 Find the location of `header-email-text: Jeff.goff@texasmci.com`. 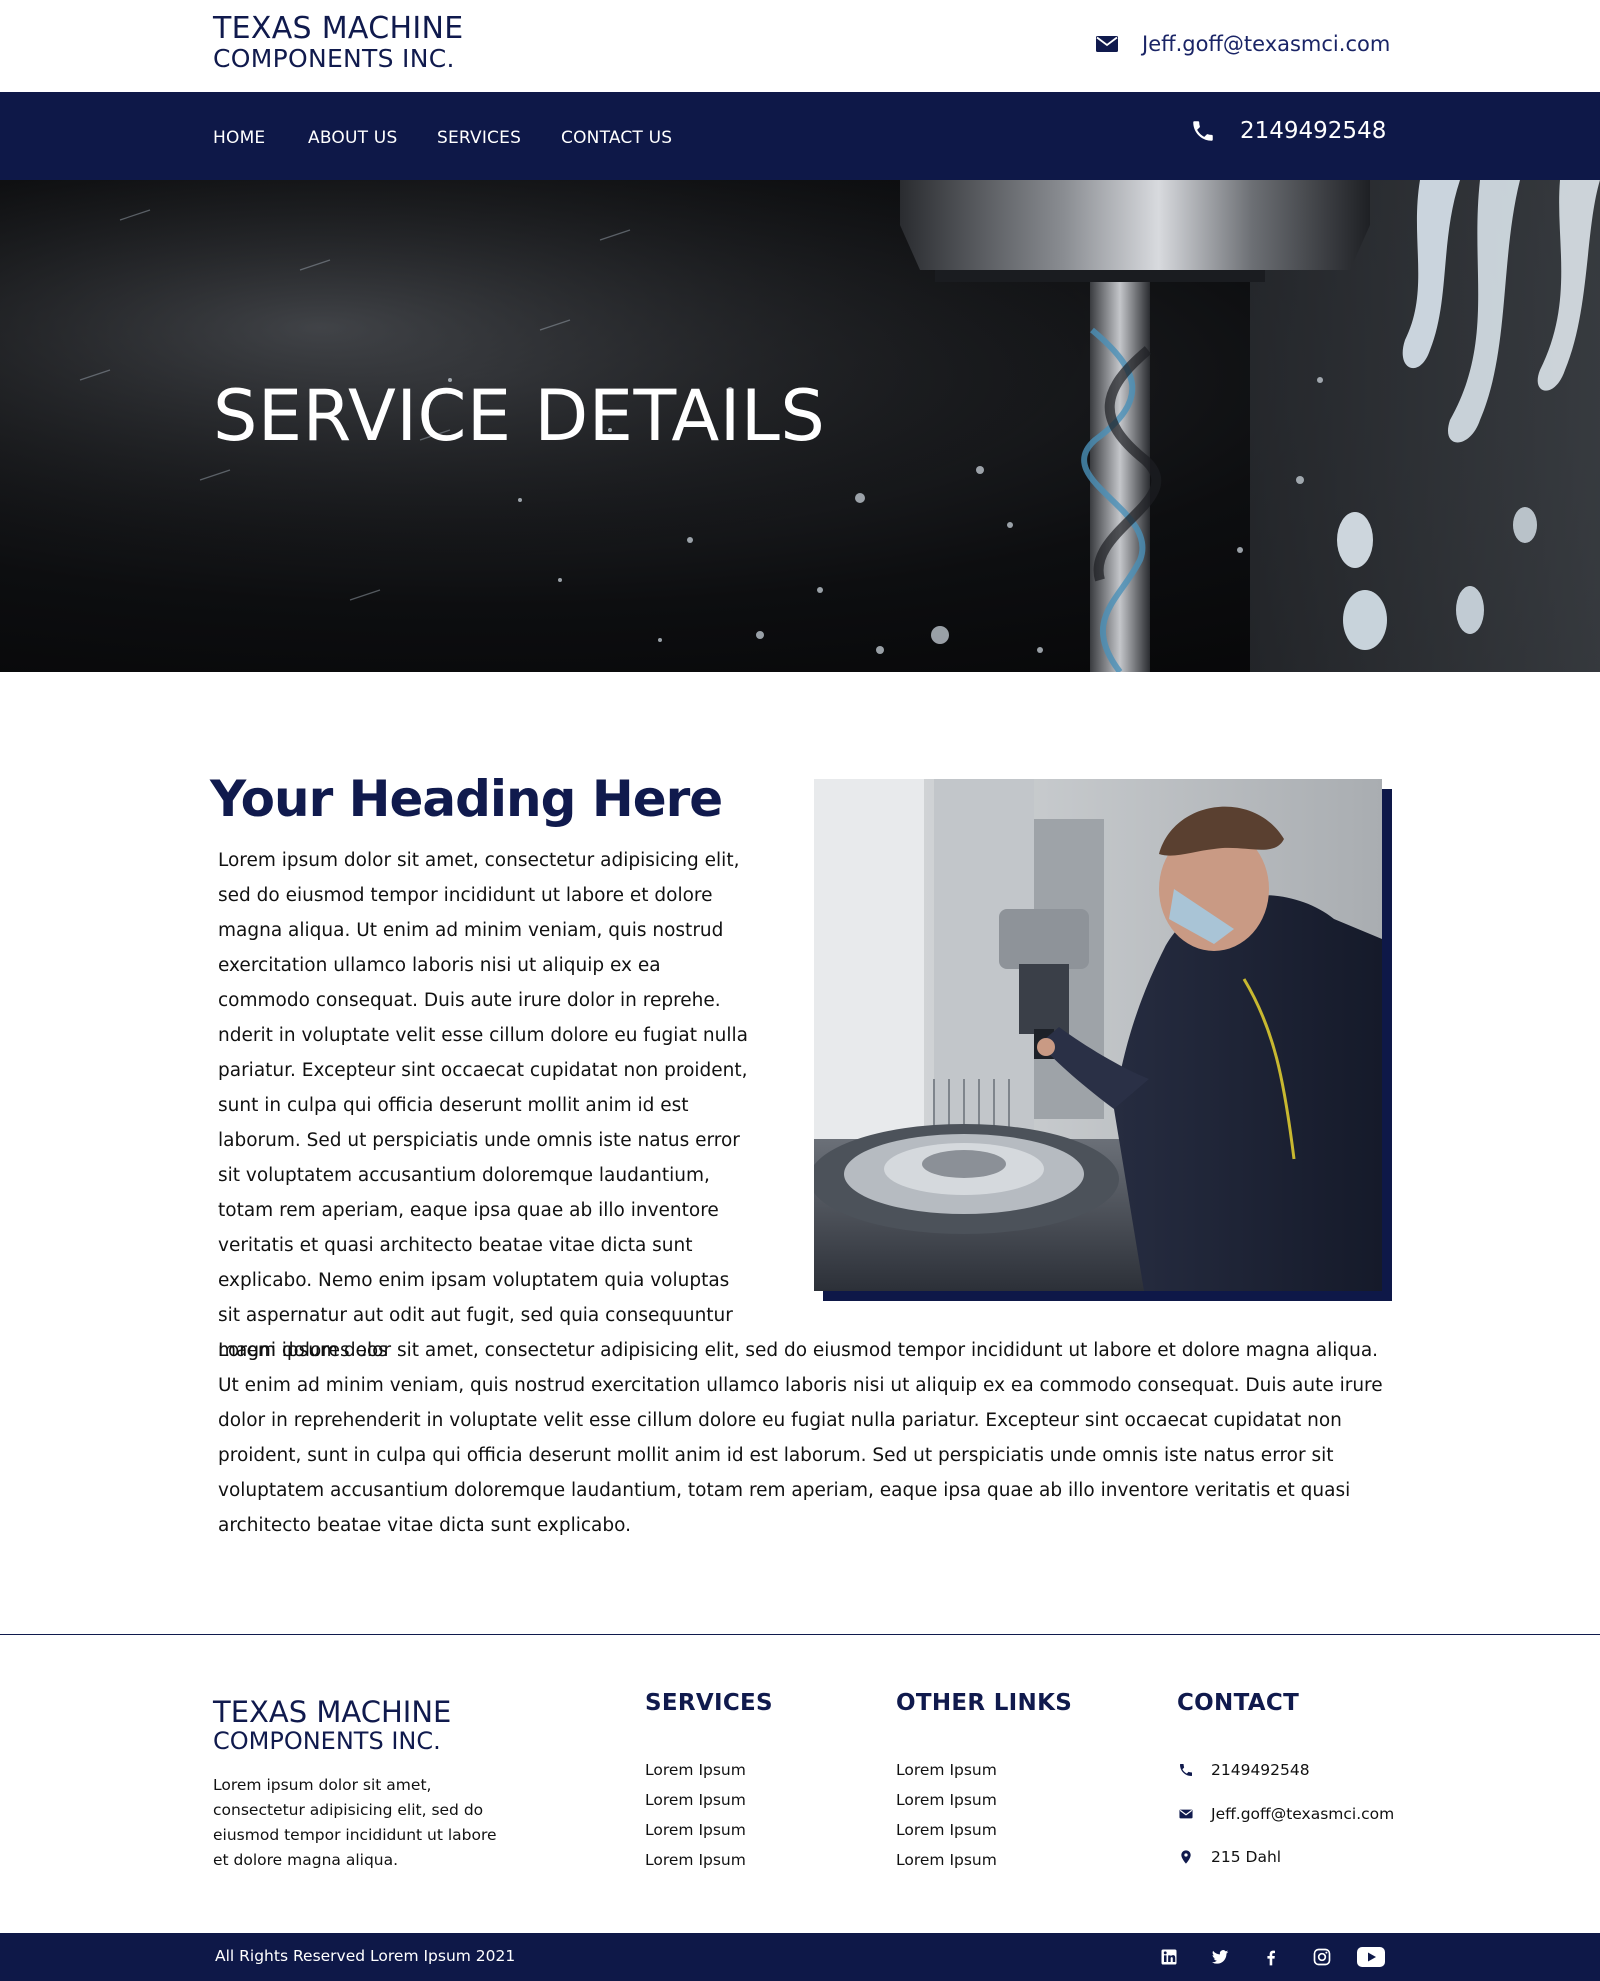

header-email-text: Jeff.goff@texasmci.com is located at coordinates (1266, 44).